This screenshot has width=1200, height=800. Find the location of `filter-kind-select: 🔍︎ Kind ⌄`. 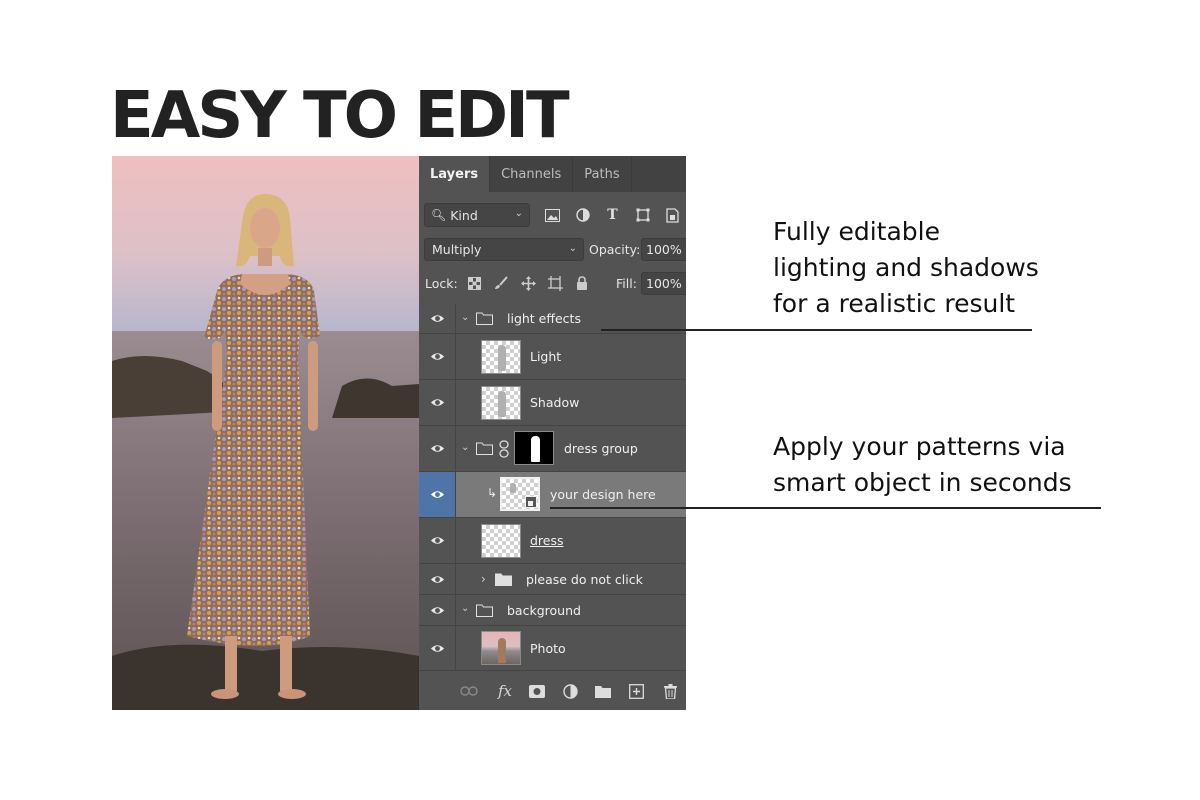

filter-kind-select: 🔍︎ Kind ⌄ is located at coordinates (477, 215).